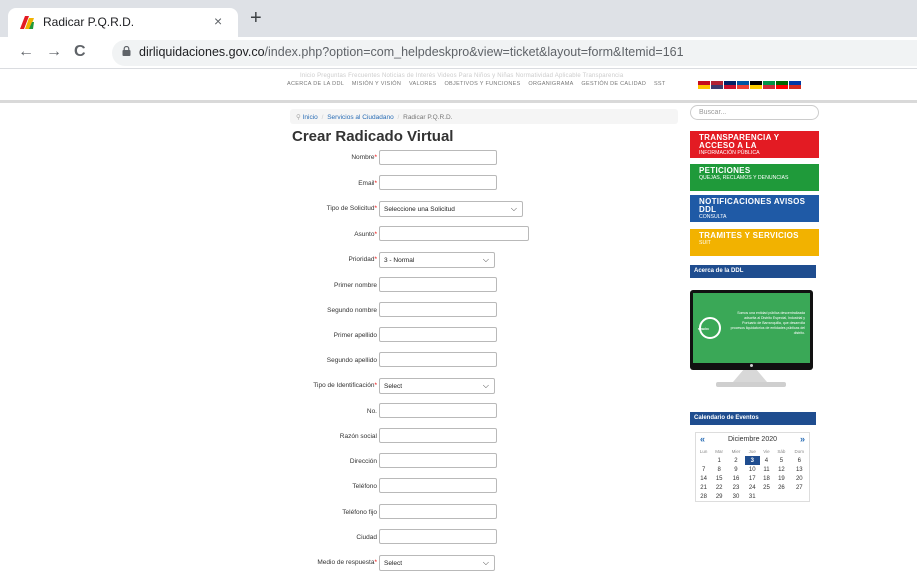 This screenshot has width=917, height=571. What do you see at coordinates (702, 439) in the screenshot?
I see `calendar-prev-icon: «` at bounding box center [702, 439].